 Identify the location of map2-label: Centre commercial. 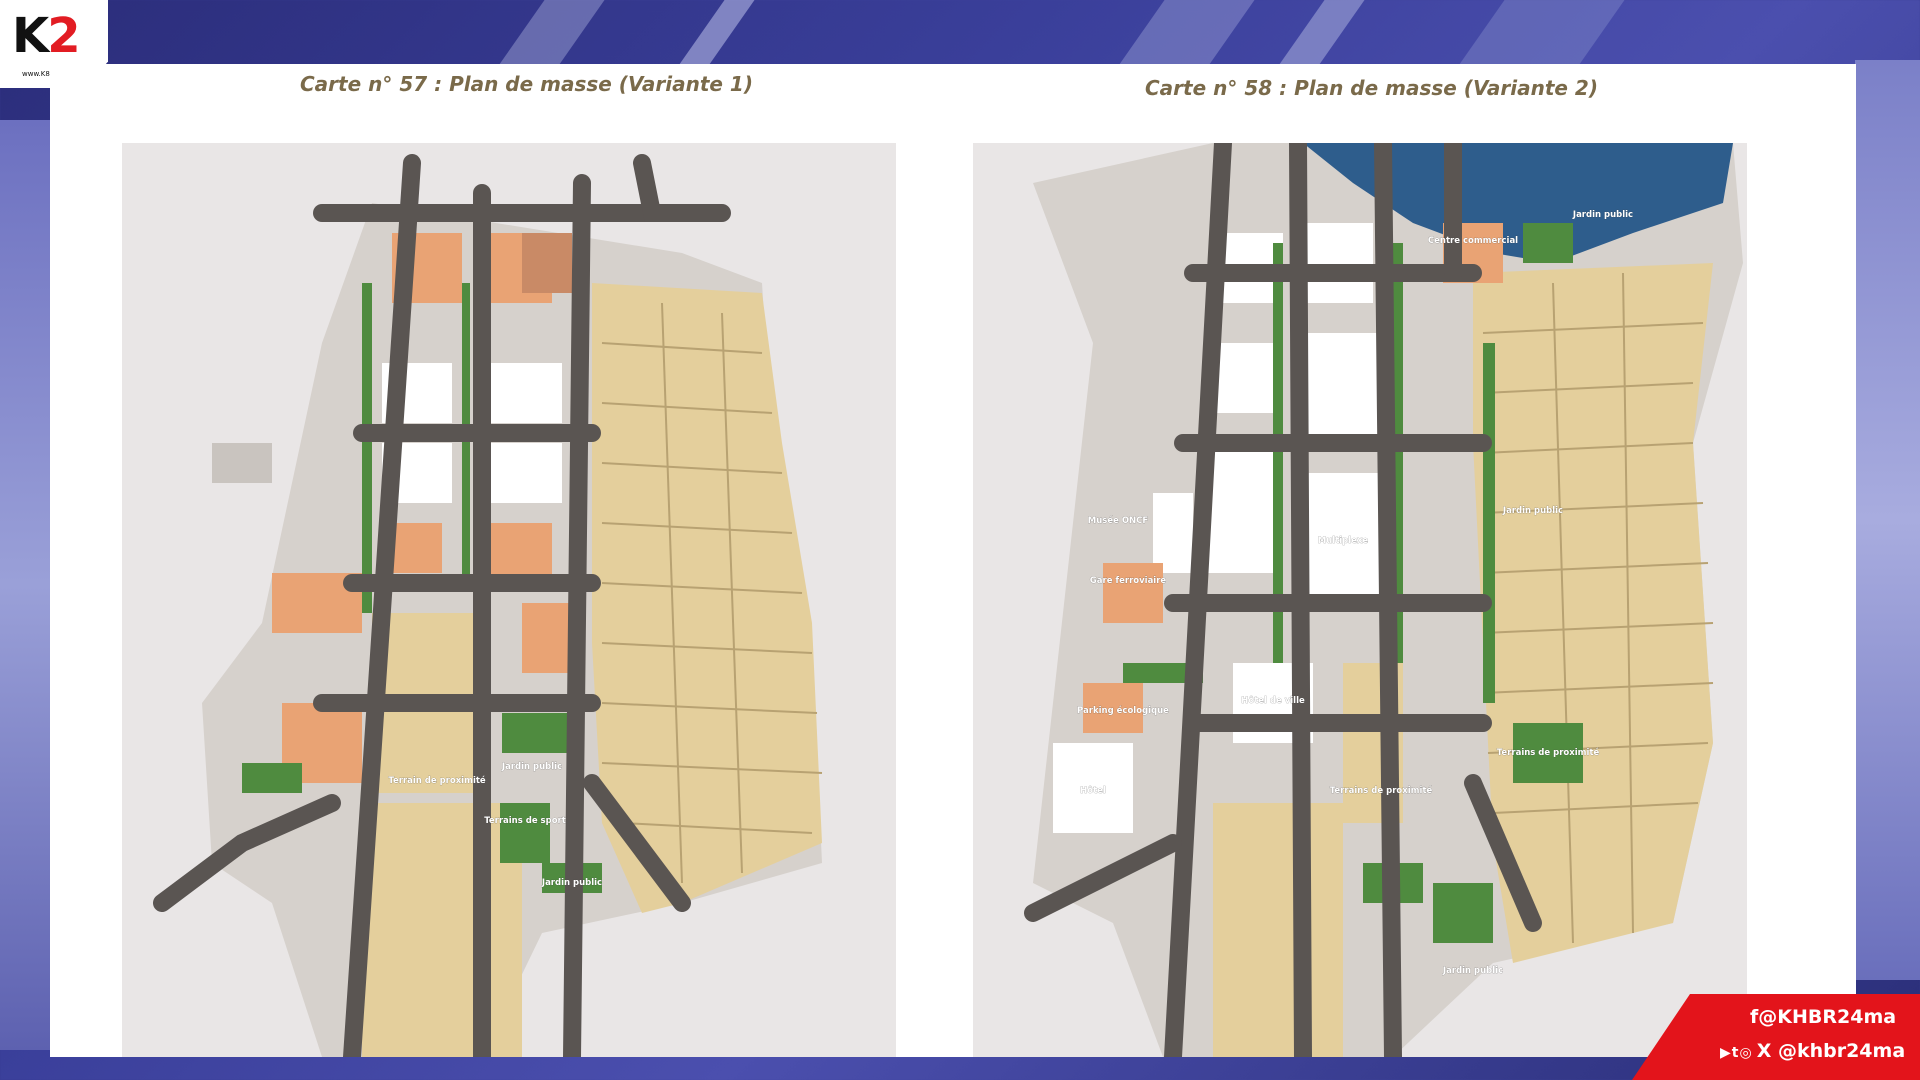
(1473, 241).